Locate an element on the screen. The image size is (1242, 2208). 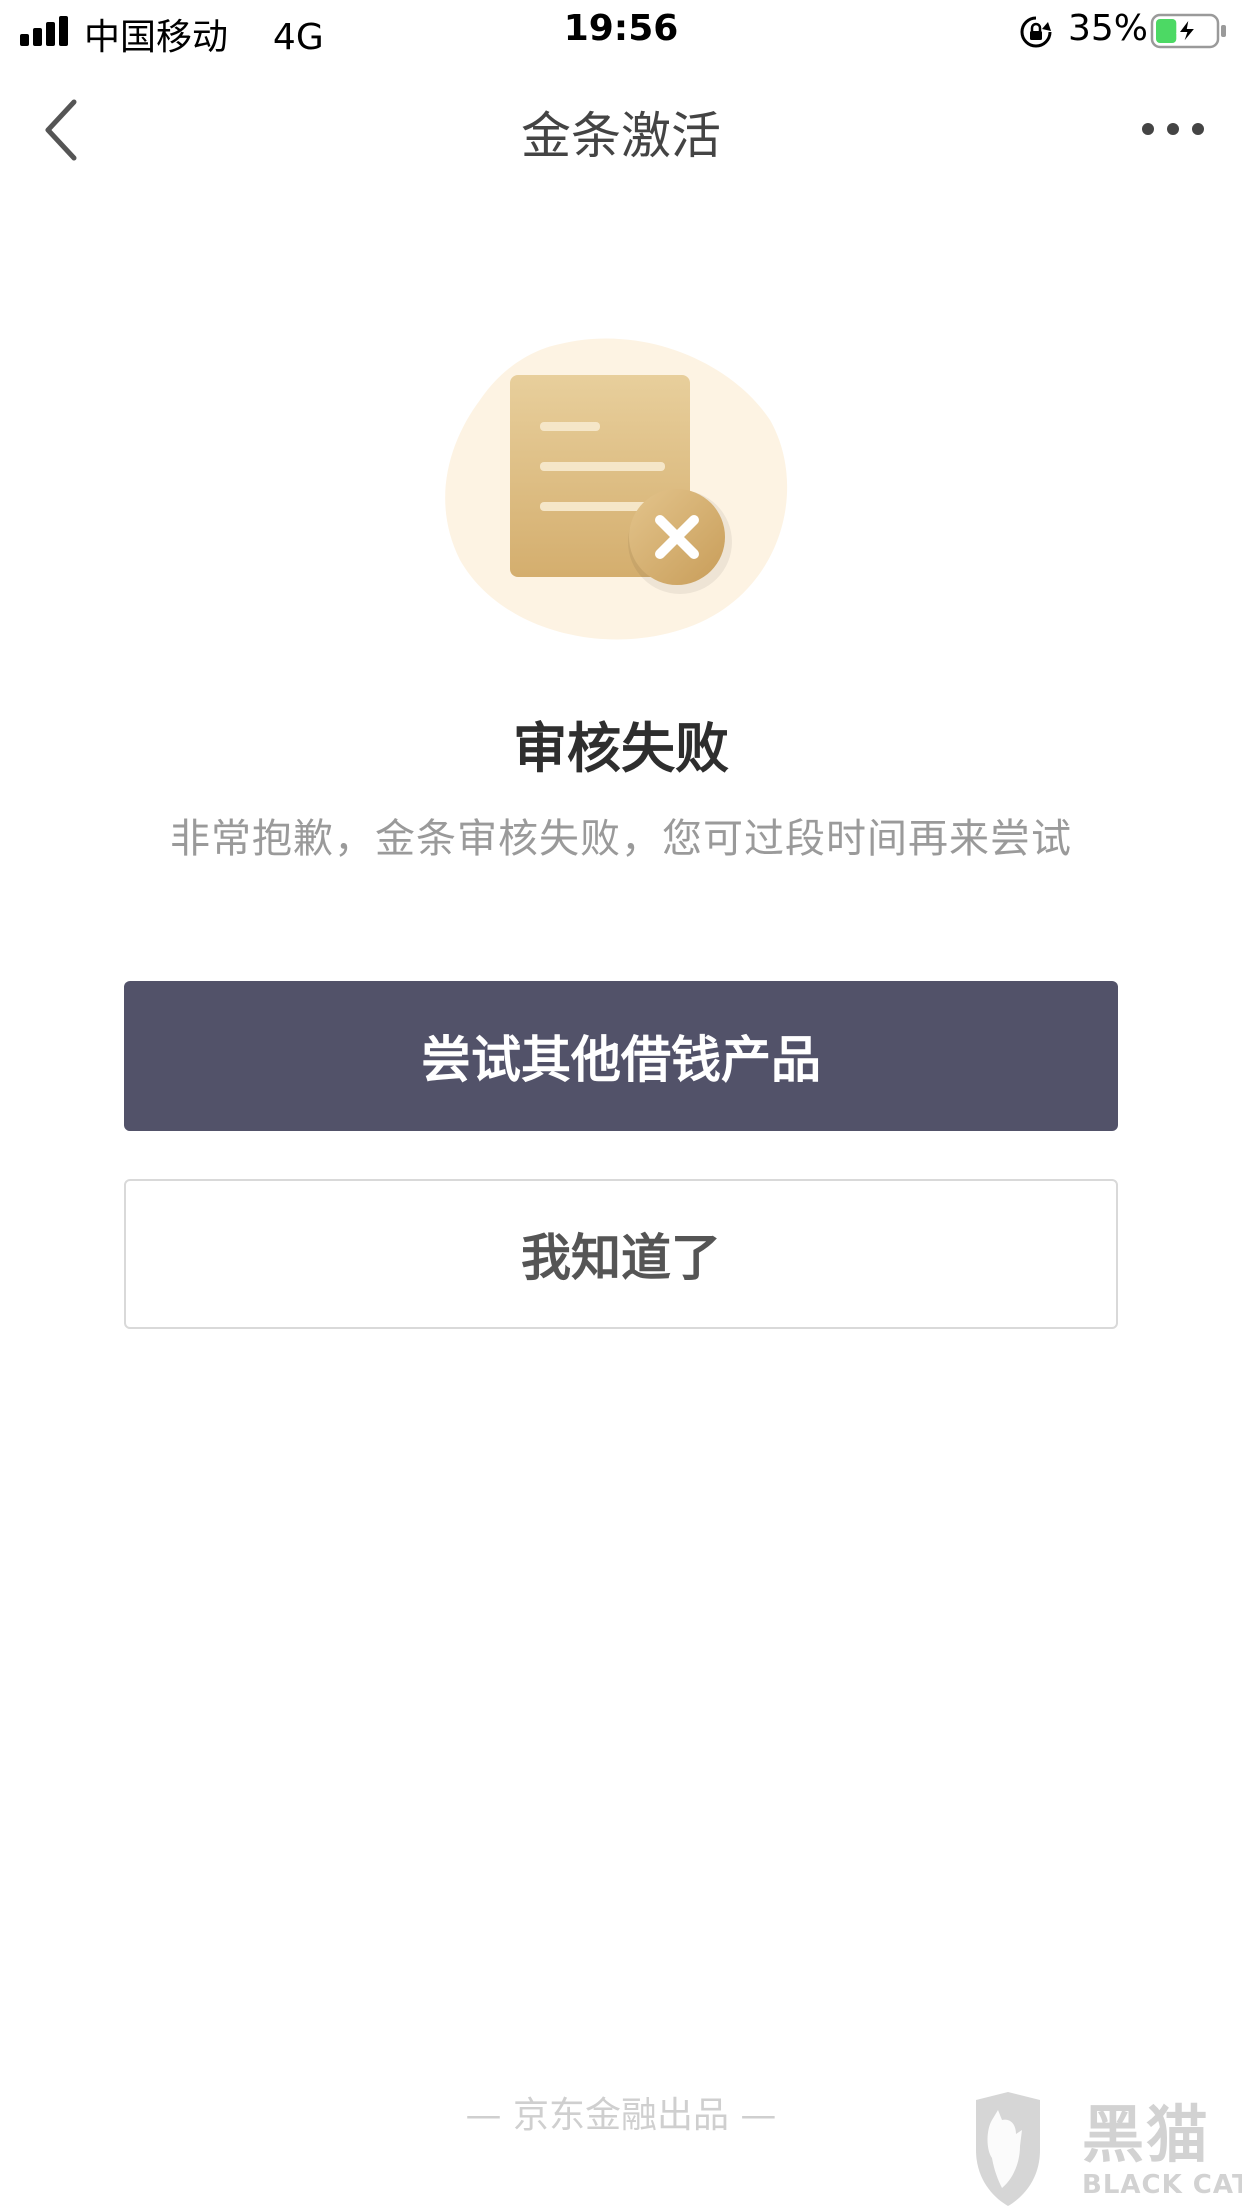
watermark-logo: 黑猫 BLACK CAT is located at coordinates (1107, 2149).